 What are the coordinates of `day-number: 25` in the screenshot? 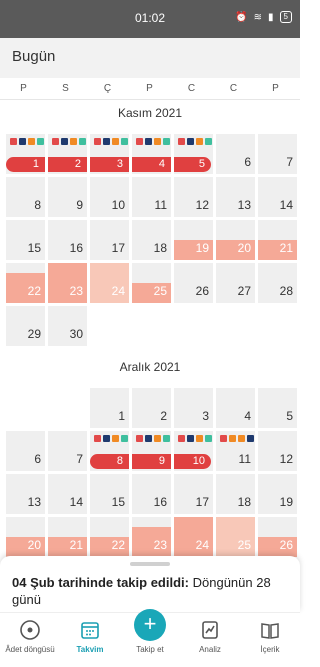 It's located at (160, 291).